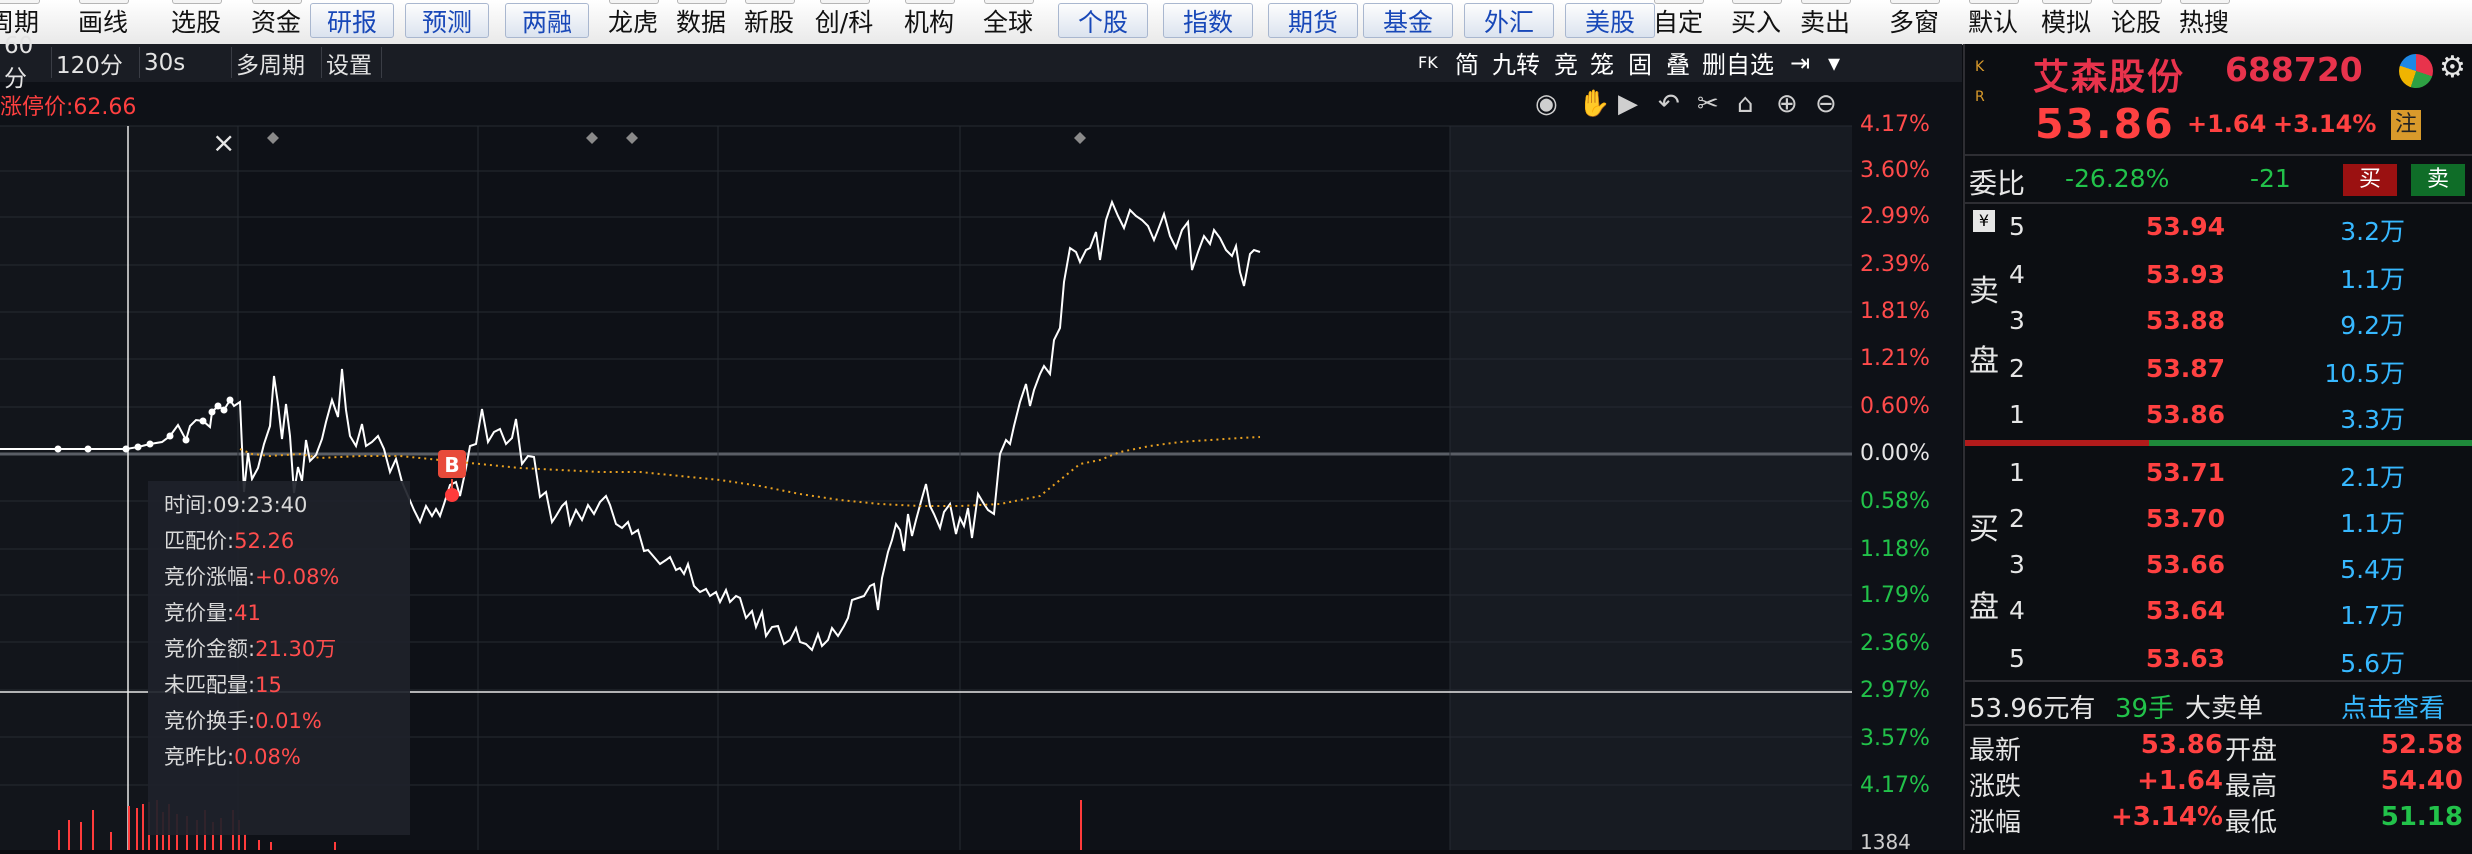  I want to click on bid-price: 53.71, so click(2185, 472).